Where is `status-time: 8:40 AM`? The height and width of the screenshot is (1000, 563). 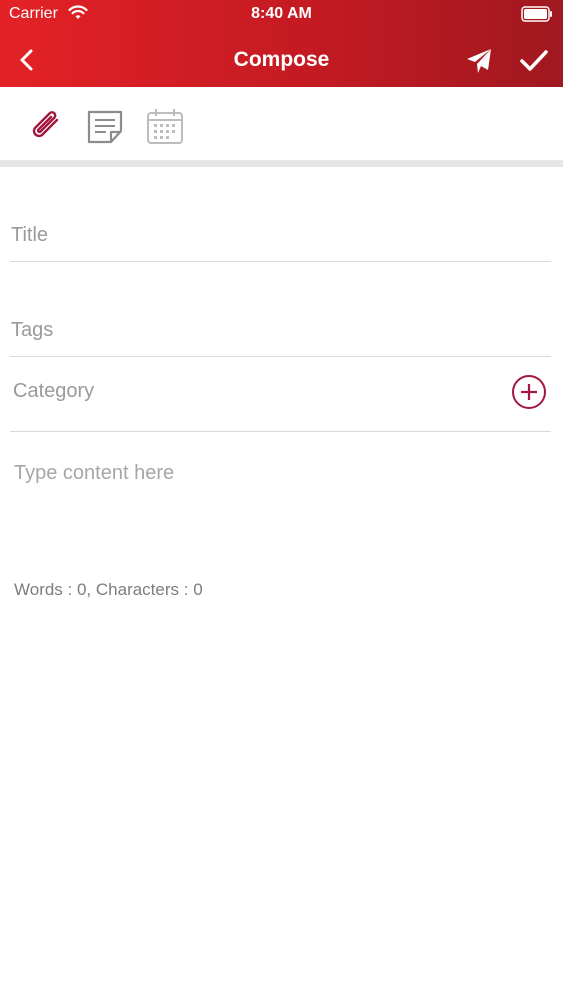 status-time: 8:40 AM is located at coordinates (281, 13).